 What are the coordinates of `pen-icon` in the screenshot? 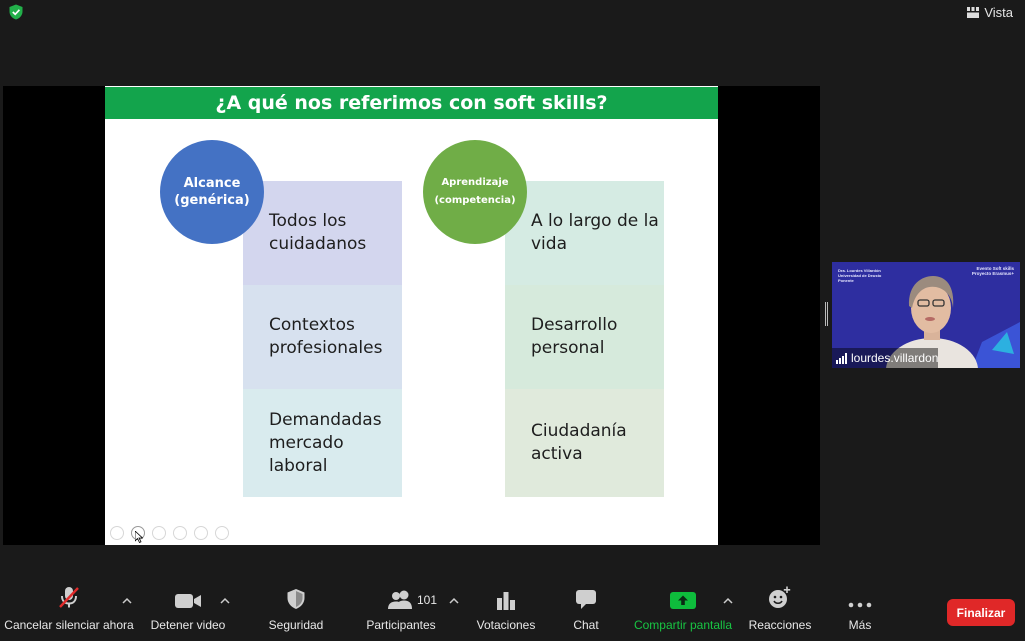 It's located at (159, 533).